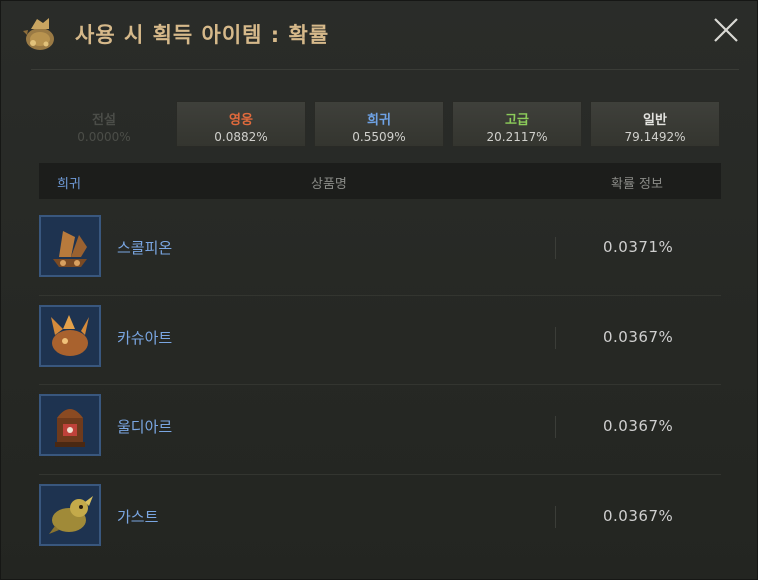 This screenshot has width=758, height=580. I want to click on item-name: 가스트, so click(138, 516).